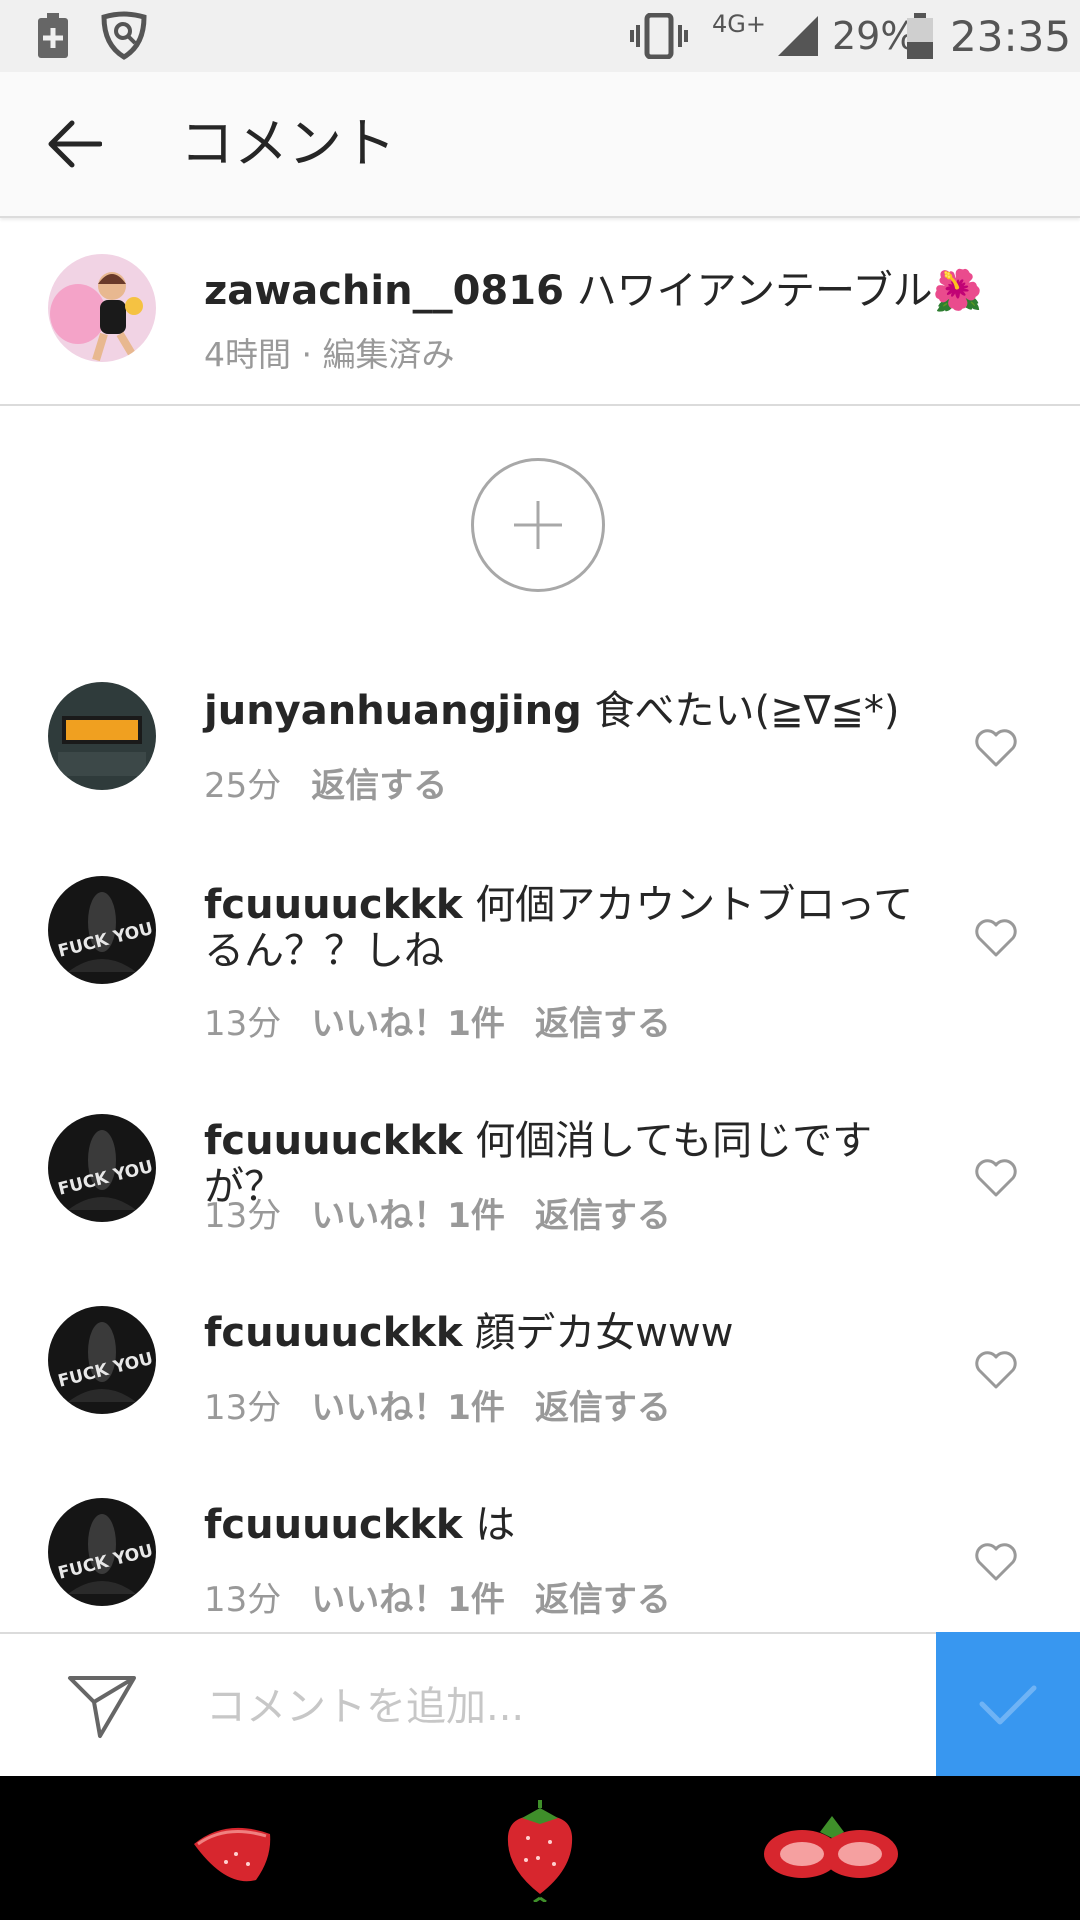 The height and width of the screenshot is (1920, 1080). Describe the element at coordinates (124, 36) in the screenshot. I see `shield-search-icon` at that location.